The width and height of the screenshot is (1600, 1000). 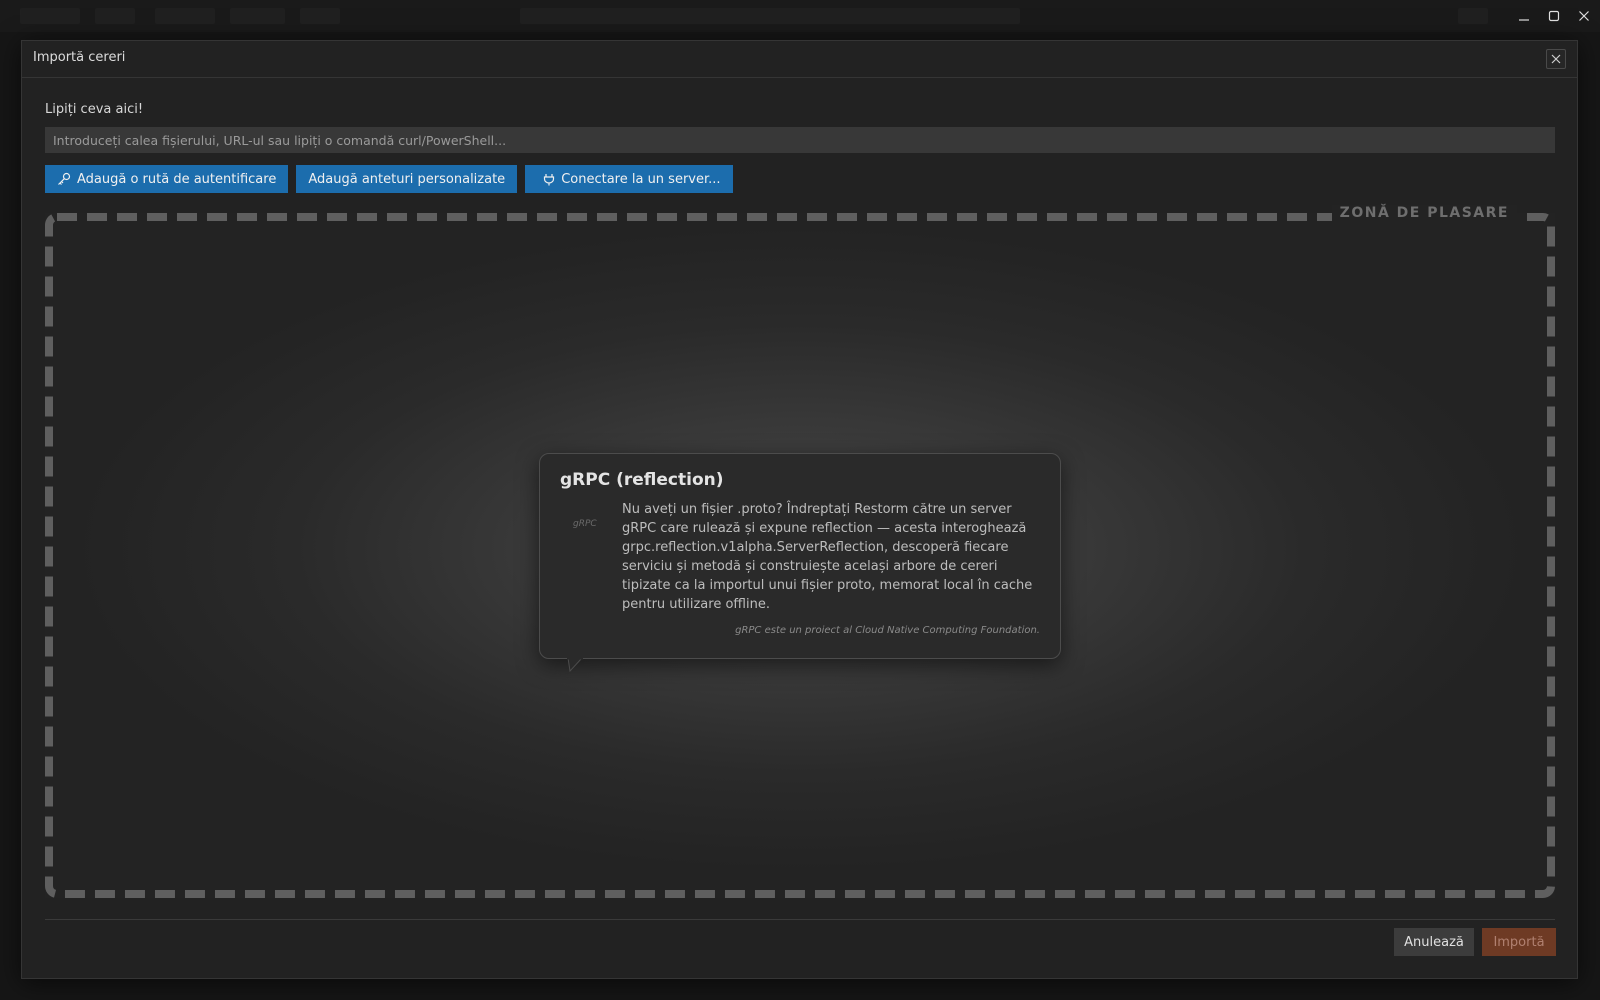 What do you see at coordinates (1434, 942) in the screenshot?
I see `cancel-button: Anulează` at bounding box center [1434, 942].